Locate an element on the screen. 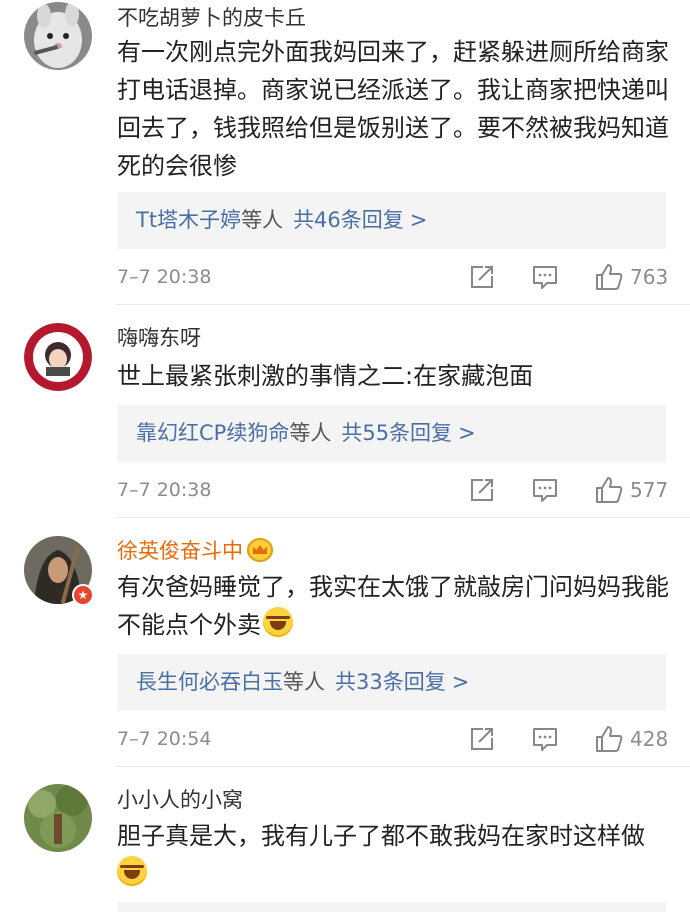  reply-count: 共55条回复 is located at coordinates (396, 433).